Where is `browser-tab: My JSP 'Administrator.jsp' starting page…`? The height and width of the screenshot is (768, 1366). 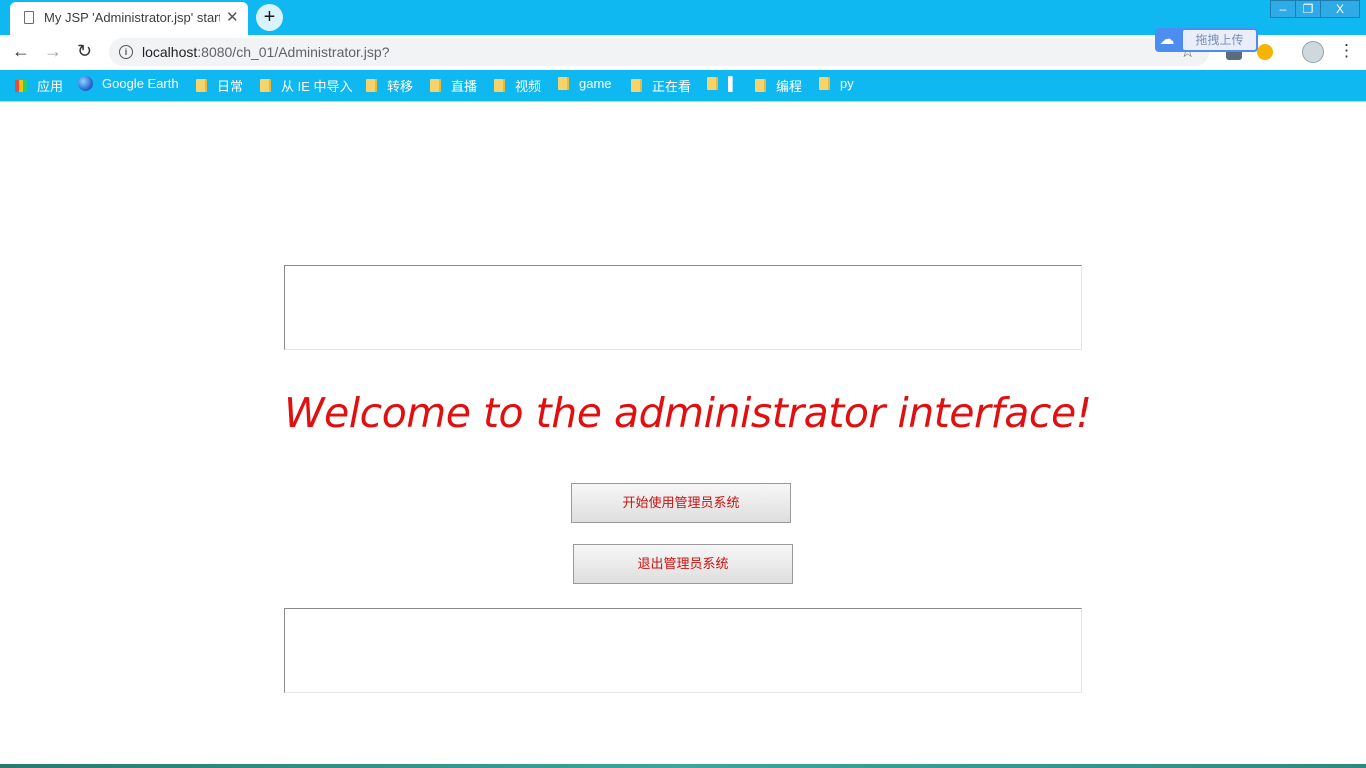 browser-tab: My JSP 'Administrator.jsp' starting page… is located at coordinates (129, 18).